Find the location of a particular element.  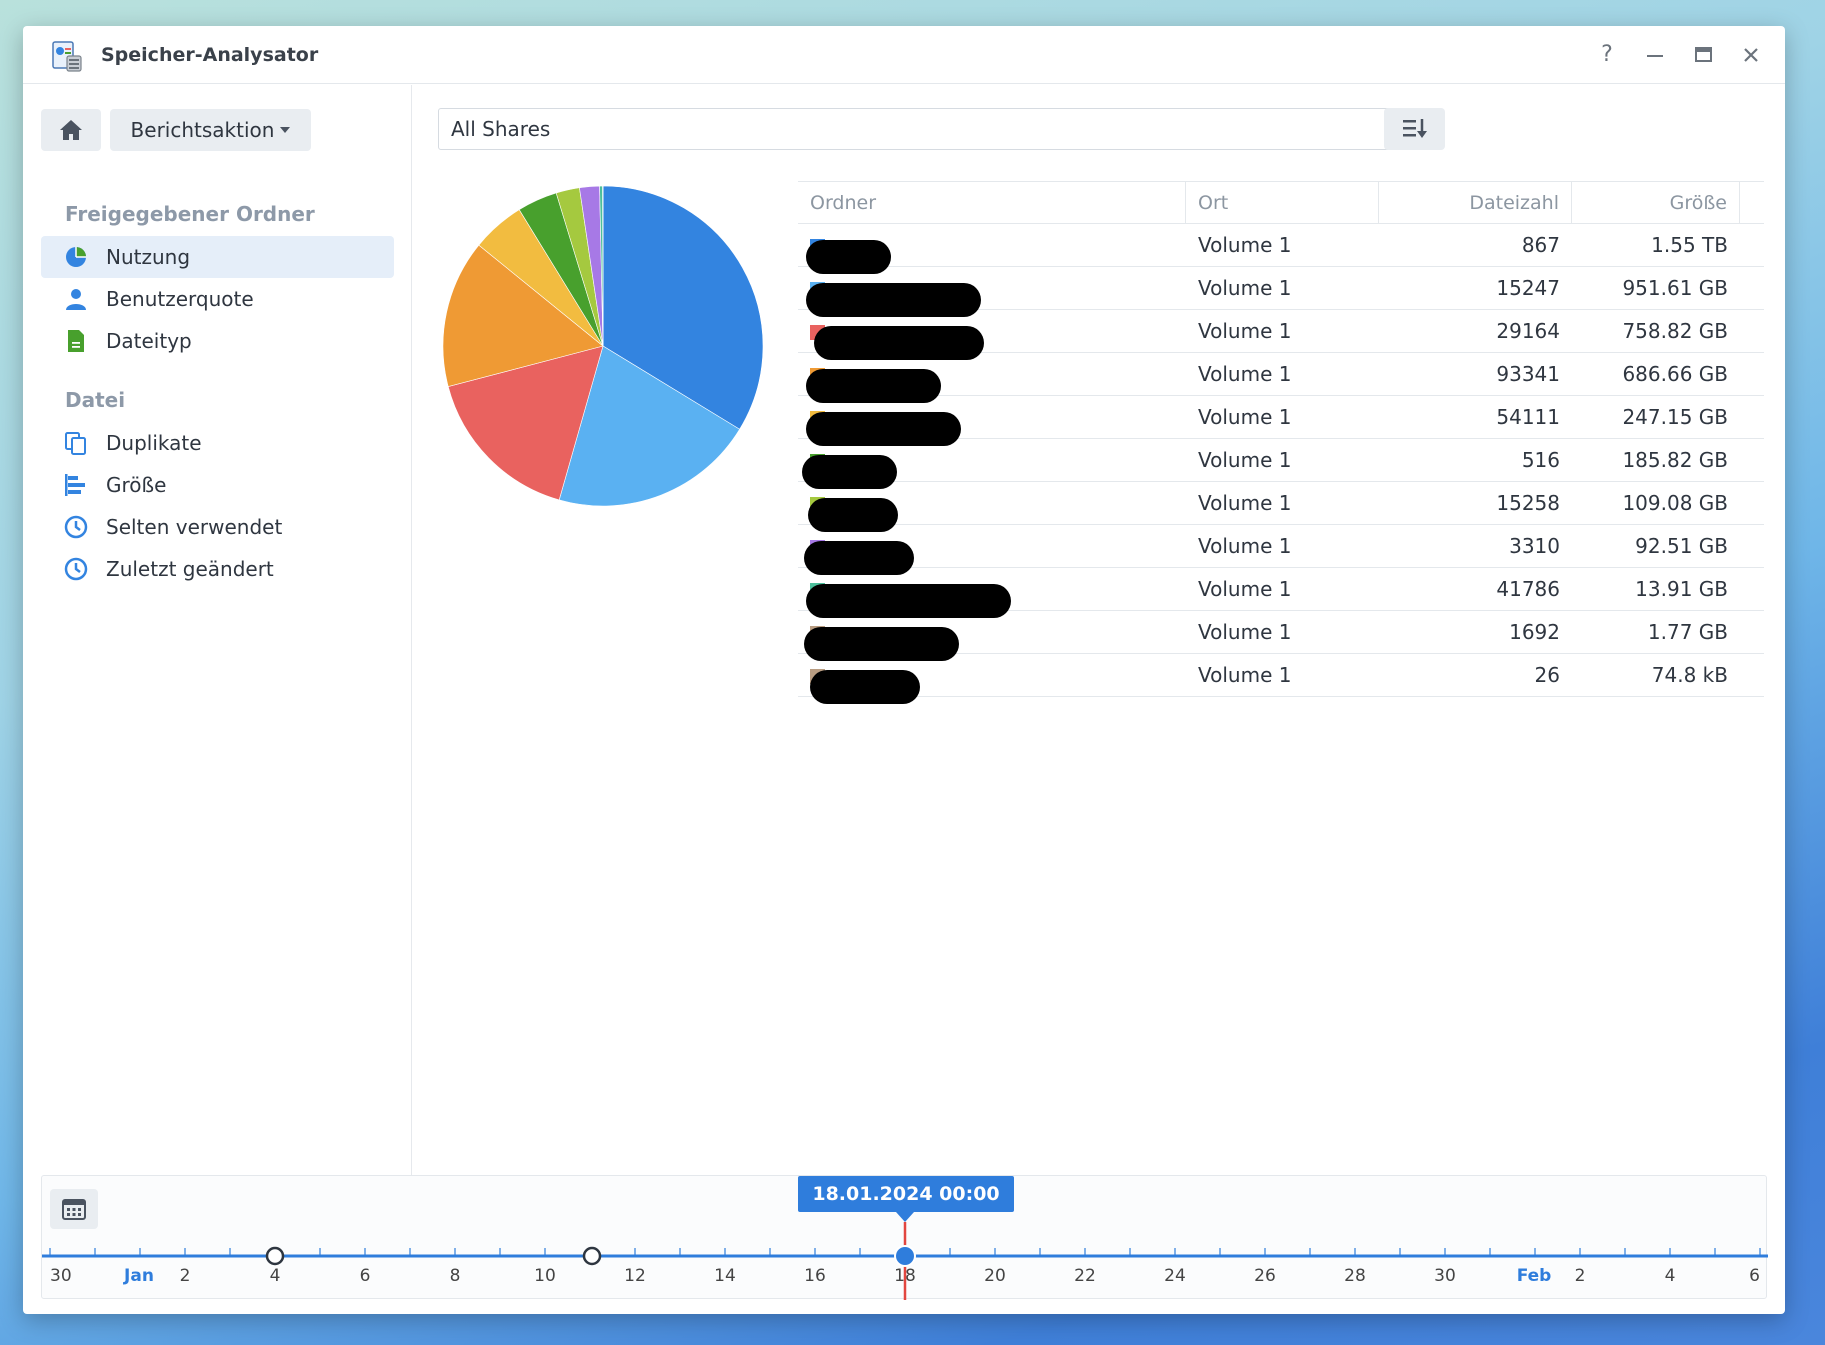

column-header-location: Ort is located at coordinates (1282, 202).